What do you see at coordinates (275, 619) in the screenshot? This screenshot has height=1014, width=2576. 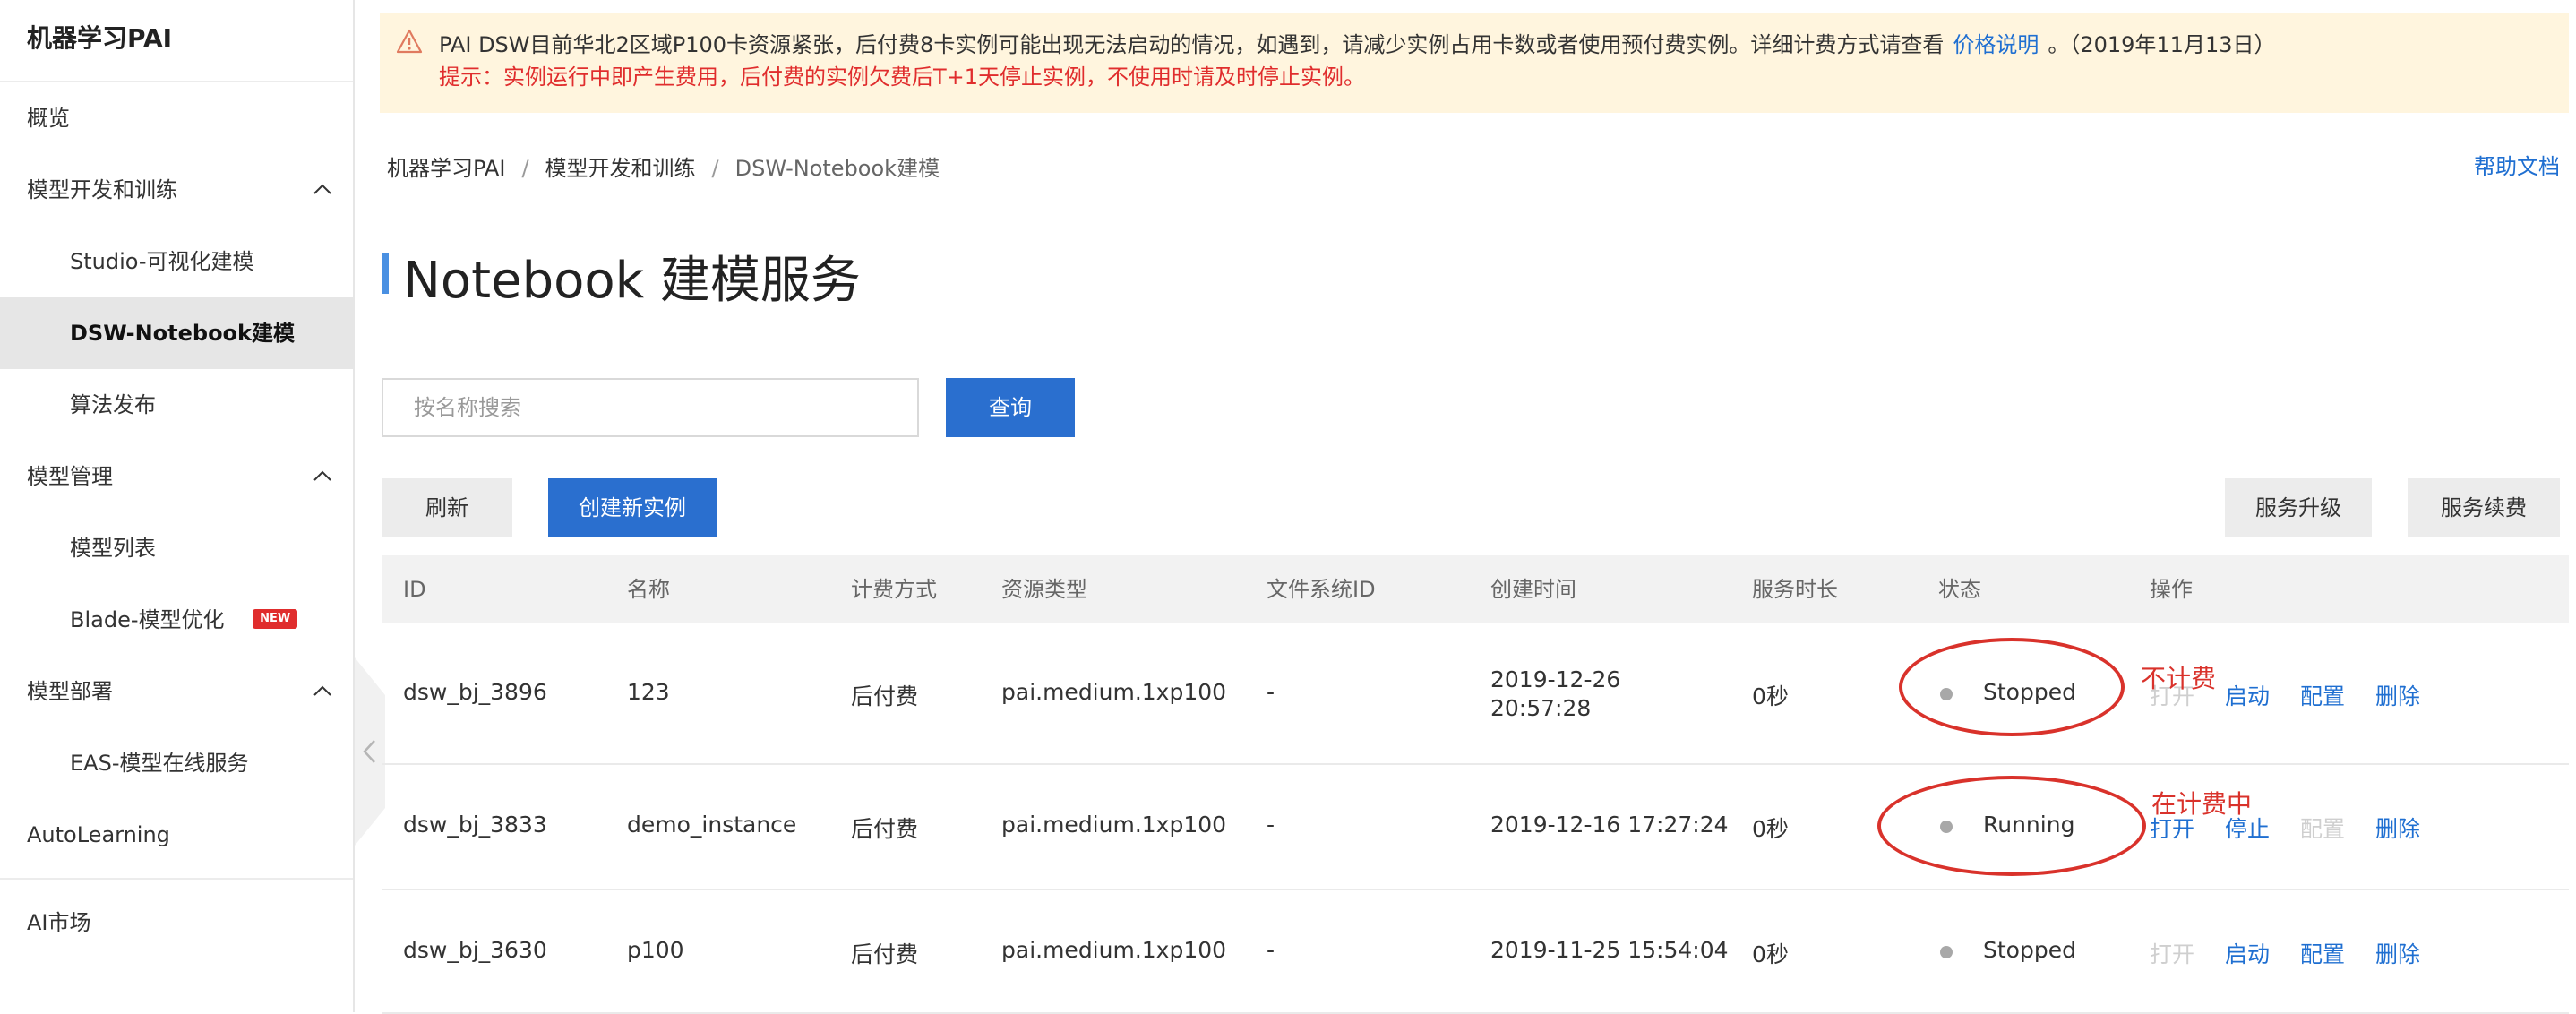 I see `new-badge: NEW` at bounding box center [275, 619].